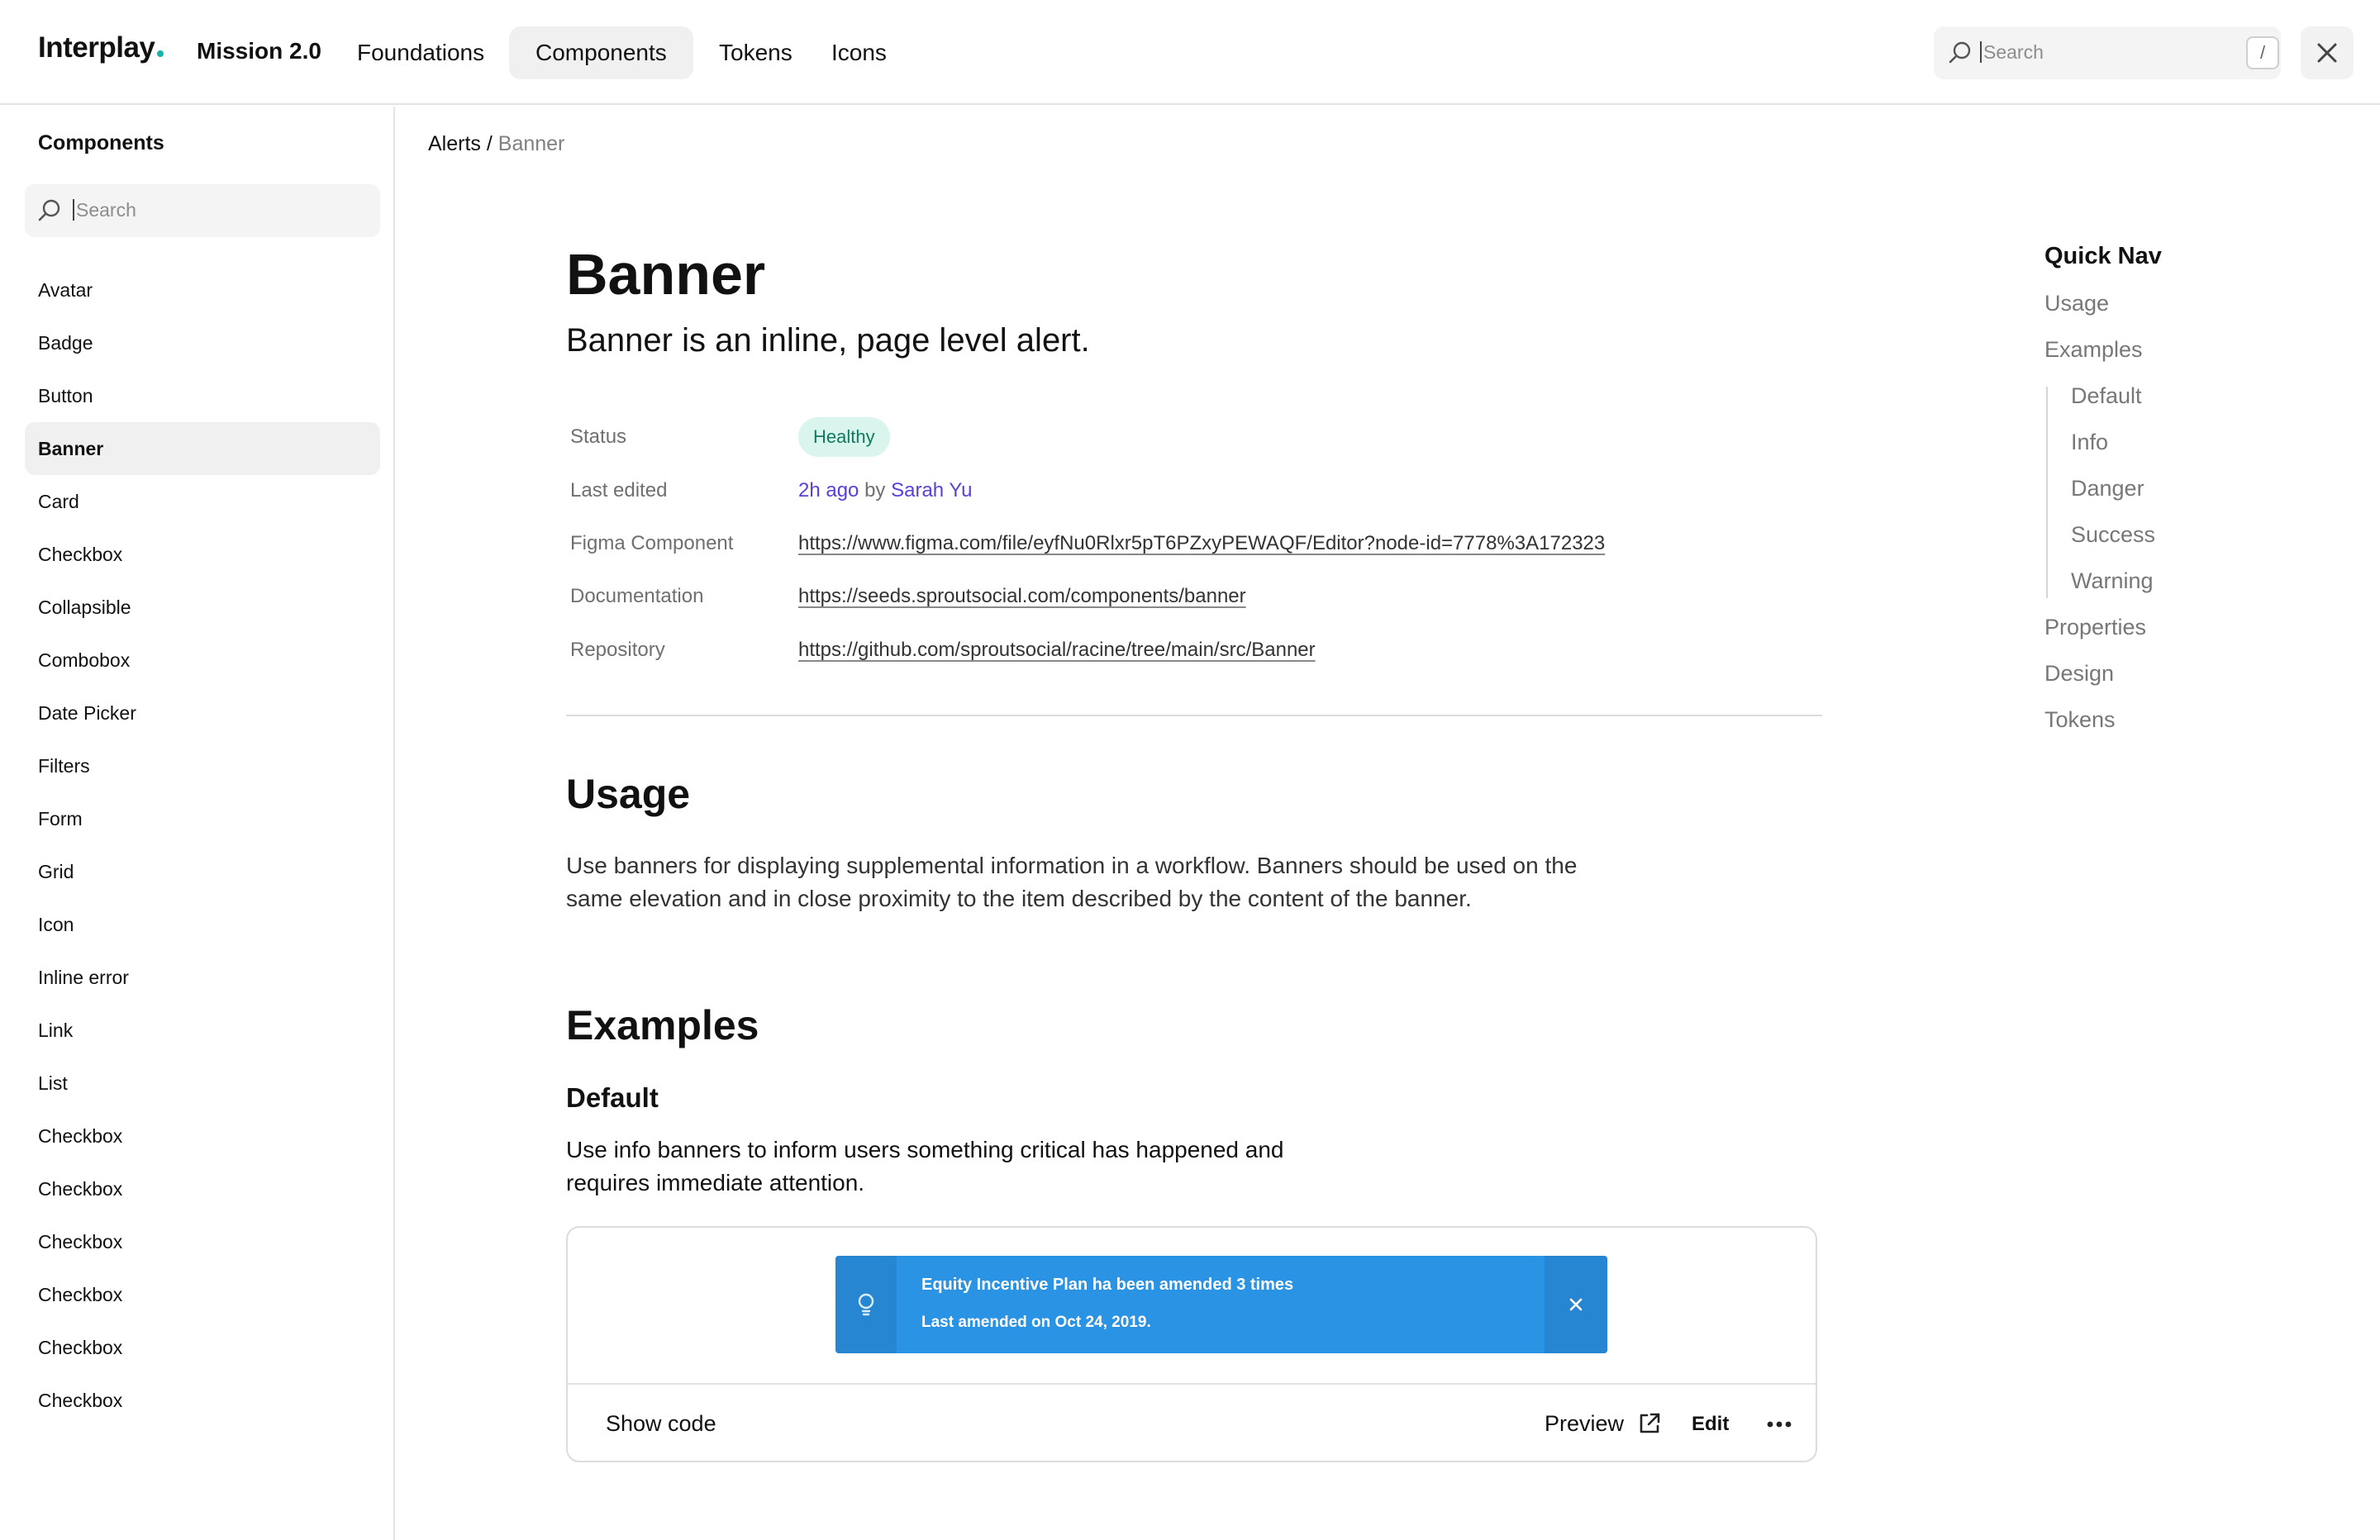 This screenshot has height=1540, width=2380. I want to click on sidebar-item-checkbox-4: Checkbox, so click(202, 1241).